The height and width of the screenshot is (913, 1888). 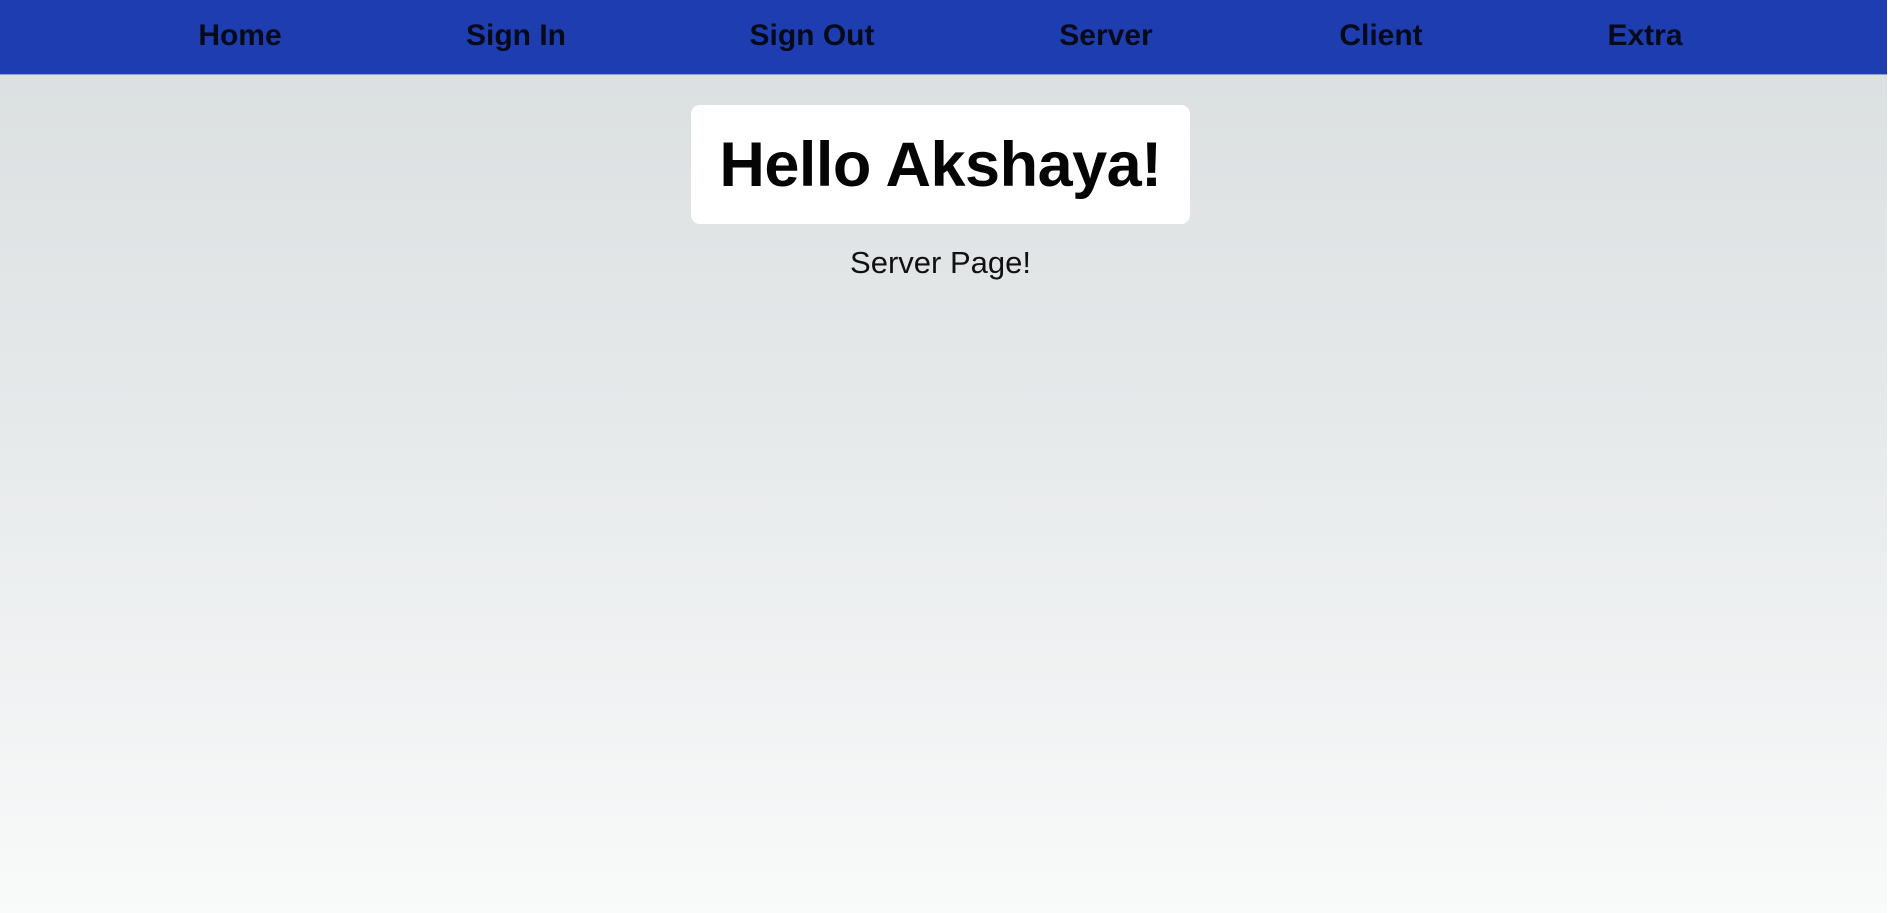 What do you see at coordinates (1644, 37) in the screenshot?
I see `nav-link-extra: Extra` at bounding box center [1644, 37].